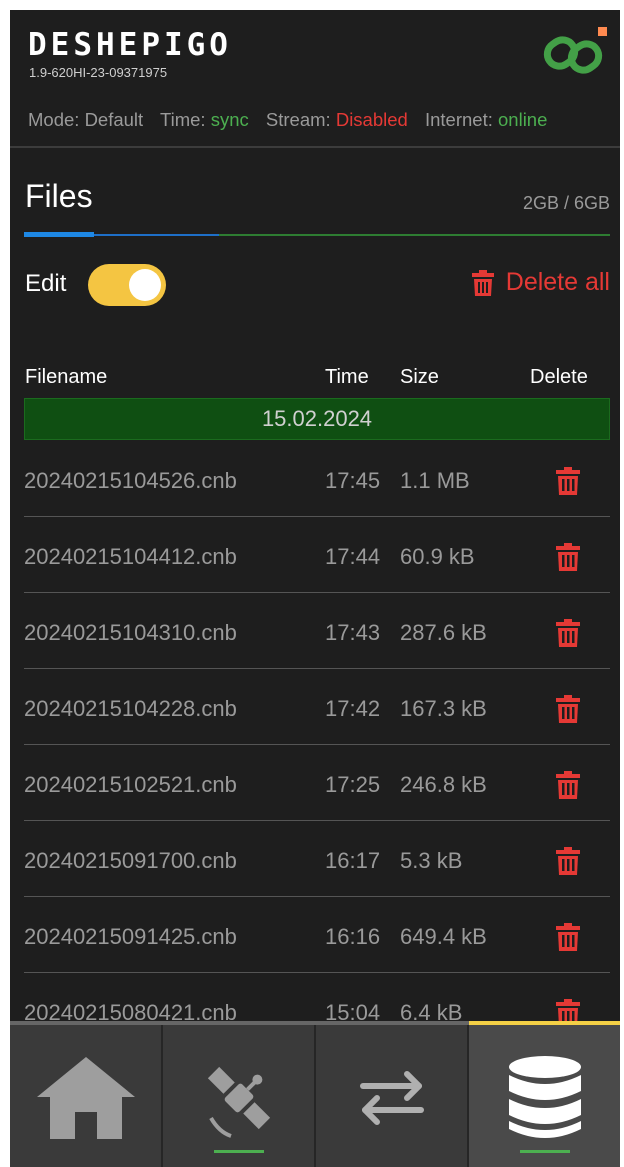  What do you see at coordinates (523, 119) in the screenshot?
I see `internet-value: online` at bounding box center [523, 119].